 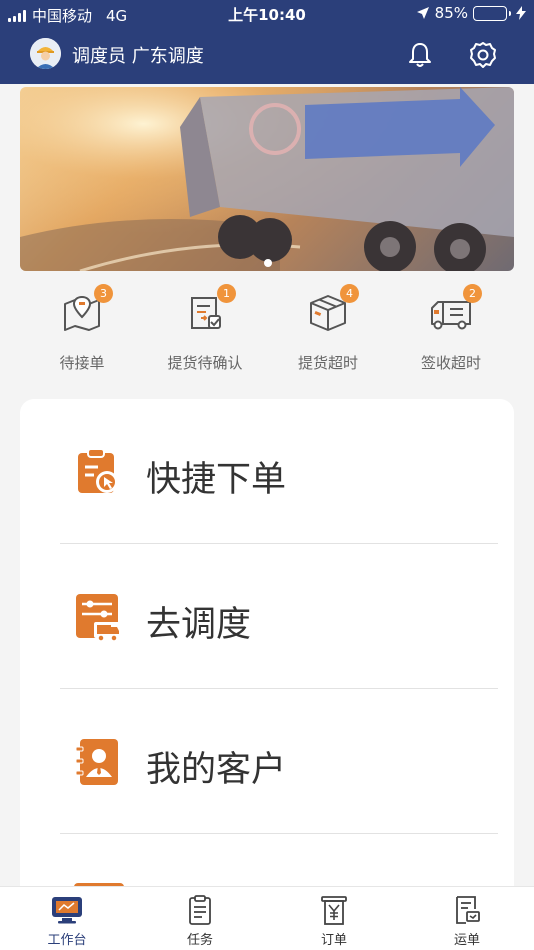 What do you see at coordinates (199, 940) in the screenshot?
I see `tab-label: 任务` at bounding box center [199, 940].